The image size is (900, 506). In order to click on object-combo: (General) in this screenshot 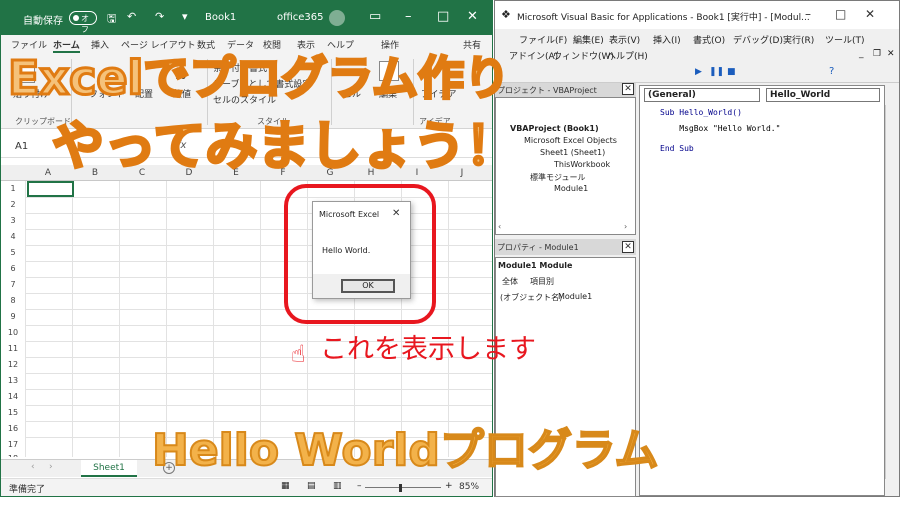, I will do `click(702, 95)`.